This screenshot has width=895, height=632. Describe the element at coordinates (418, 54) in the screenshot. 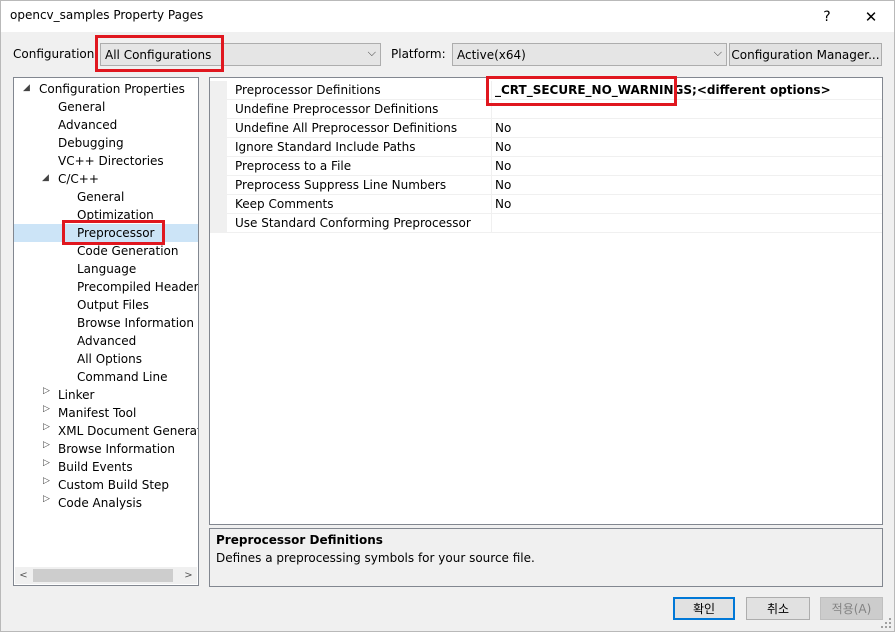

I see `platform-label: Platform:` at that location.